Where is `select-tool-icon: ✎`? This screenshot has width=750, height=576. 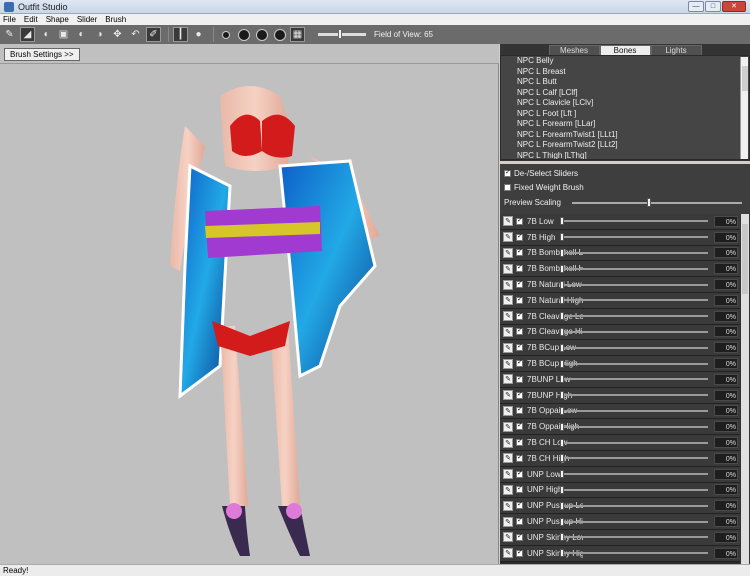 select-tool-icon: ✎ is located at coordinates (9, 34).